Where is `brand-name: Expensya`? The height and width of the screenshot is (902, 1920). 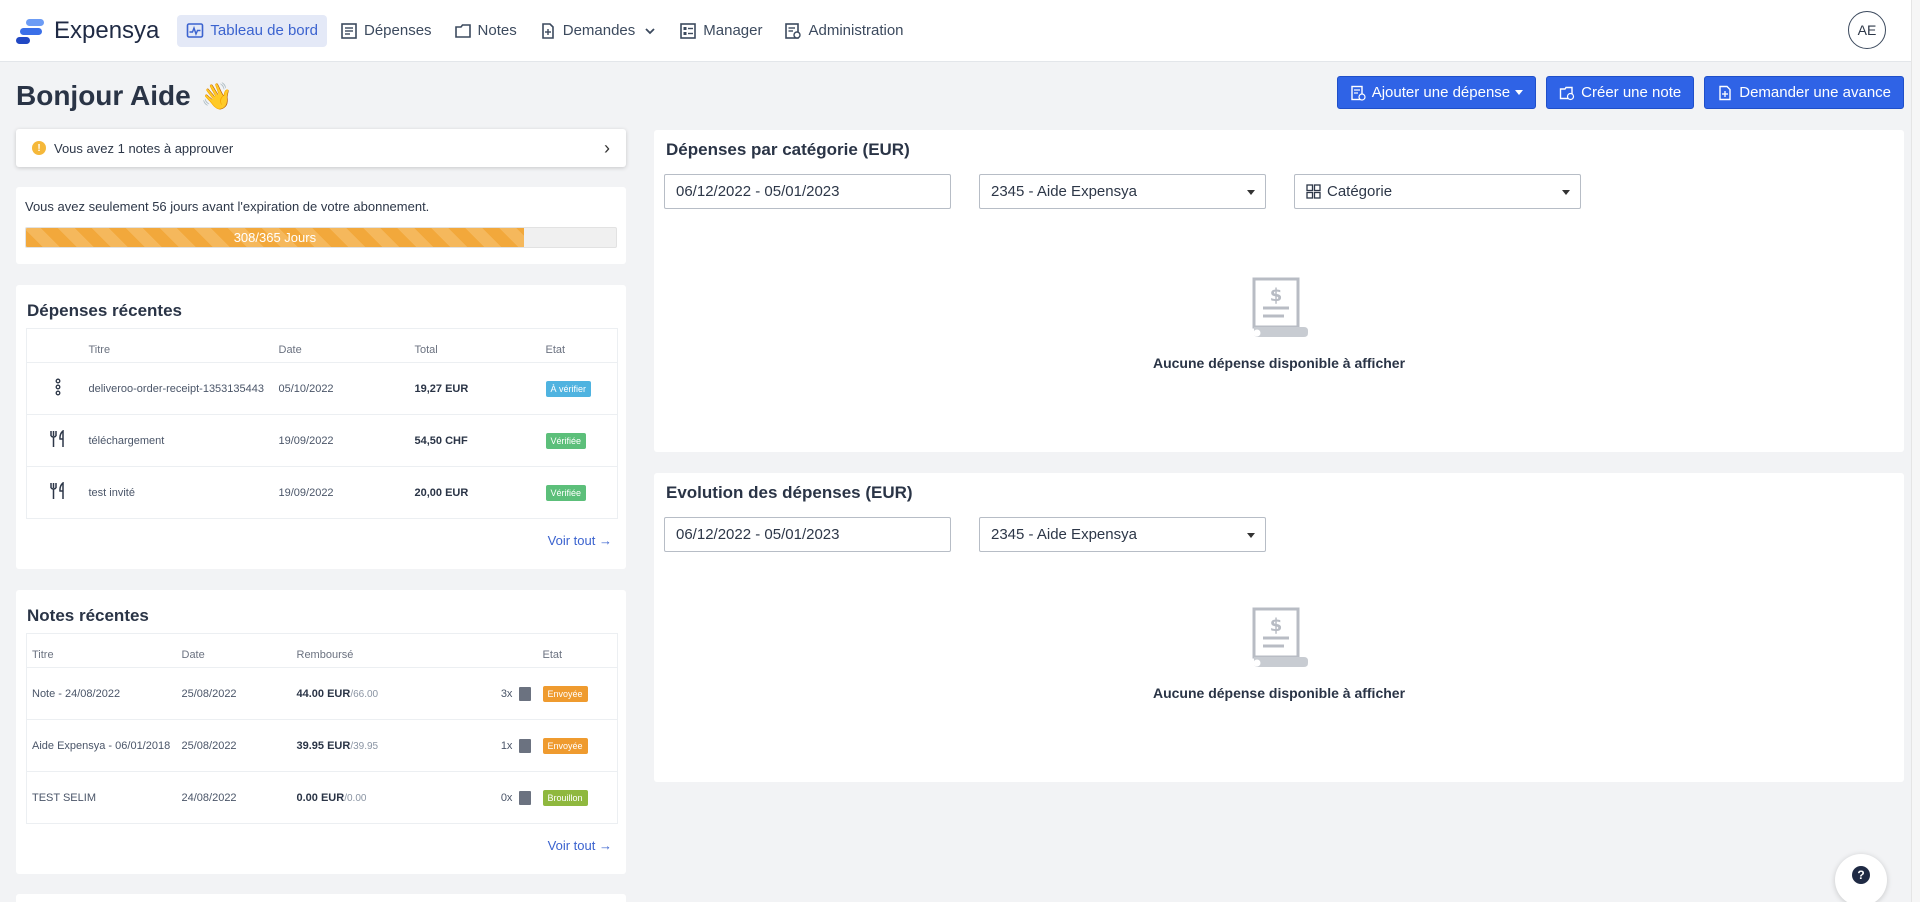 brand-name: Expensya is located at coordinates (107, 30).